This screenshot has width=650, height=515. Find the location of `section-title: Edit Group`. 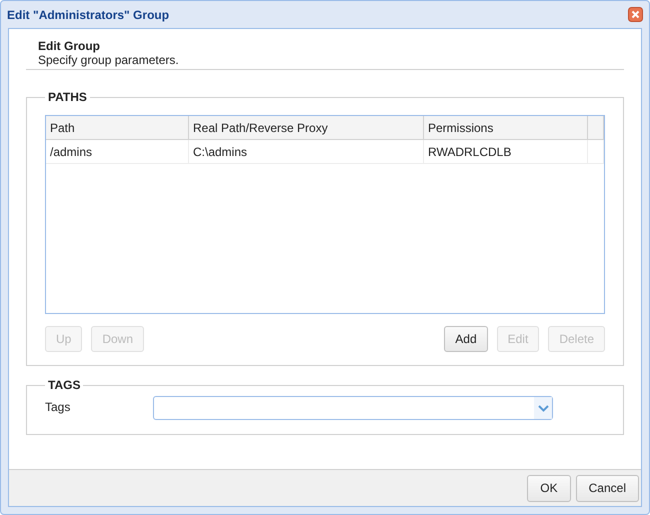

section-title: Edit Group is located at coordinates (69, 46).